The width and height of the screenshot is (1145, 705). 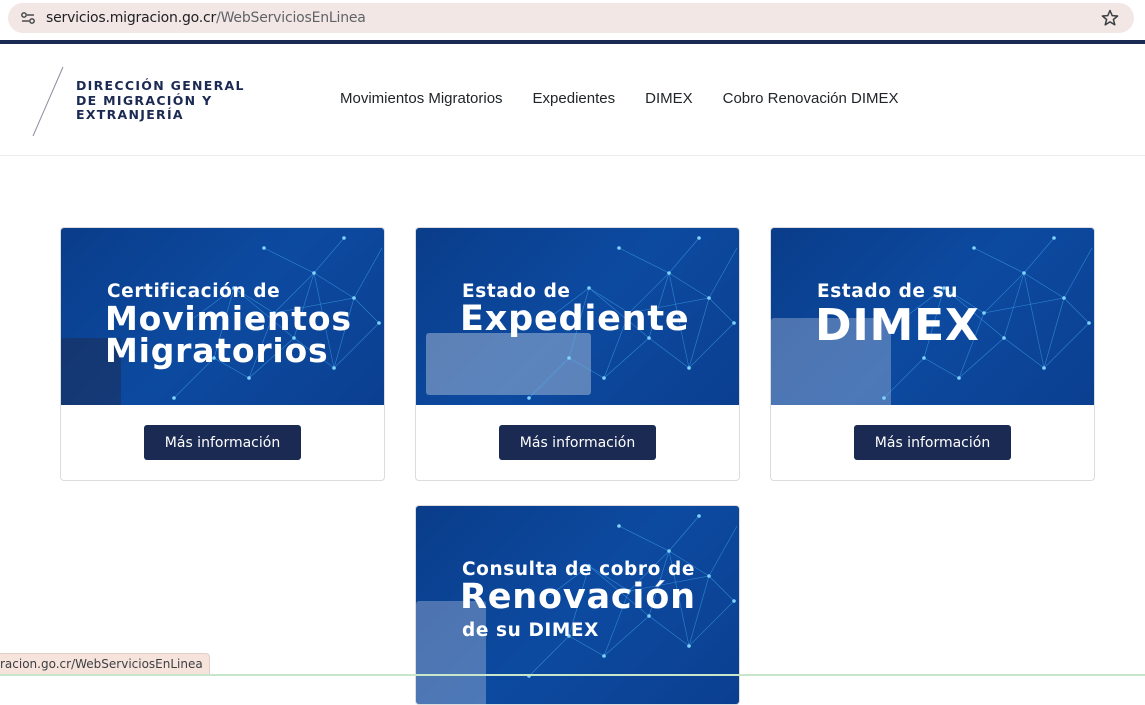 I want to click on bookmark-star-icon, so click(x=1110, y=18).